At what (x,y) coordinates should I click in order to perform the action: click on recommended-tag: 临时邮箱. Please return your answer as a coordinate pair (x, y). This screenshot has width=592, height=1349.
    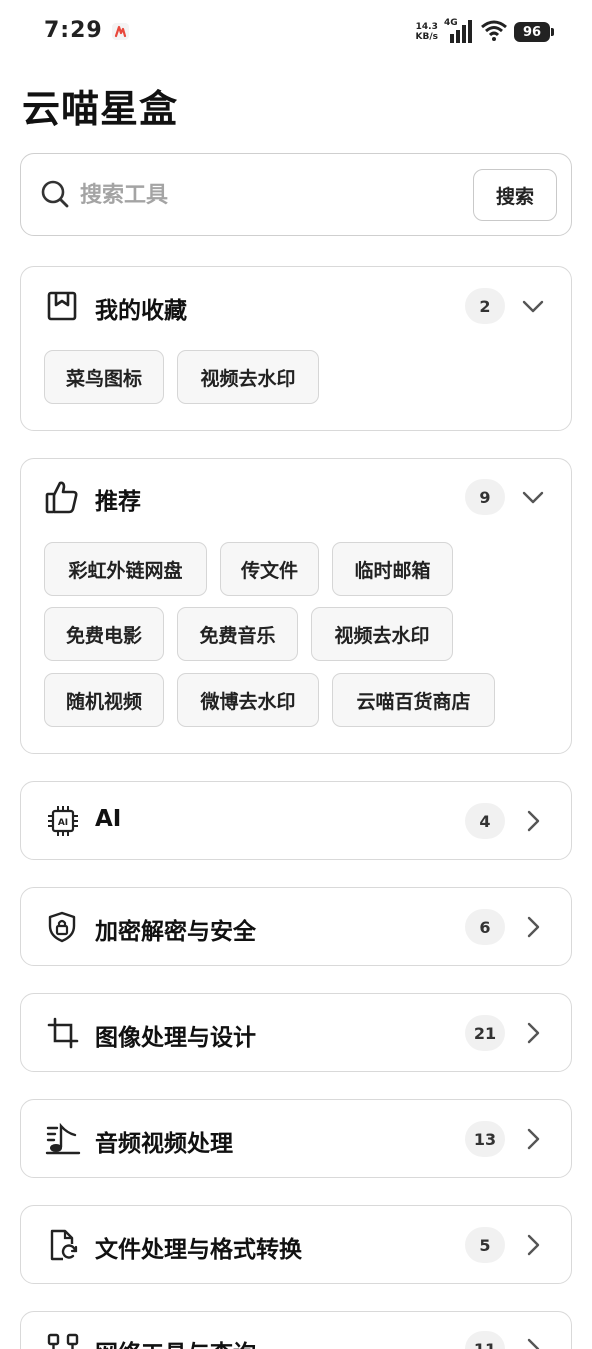
    Looking at the image, I should click on (392, 569).